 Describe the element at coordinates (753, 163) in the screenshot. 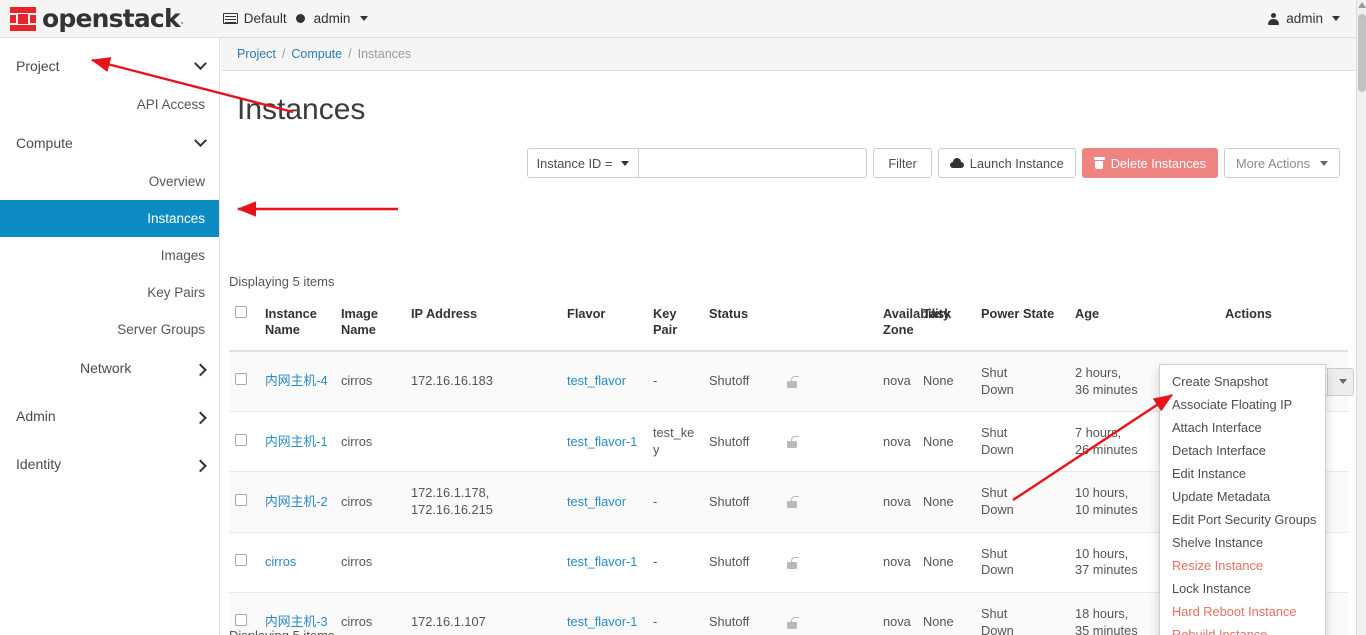

I see `search-input` at that location.